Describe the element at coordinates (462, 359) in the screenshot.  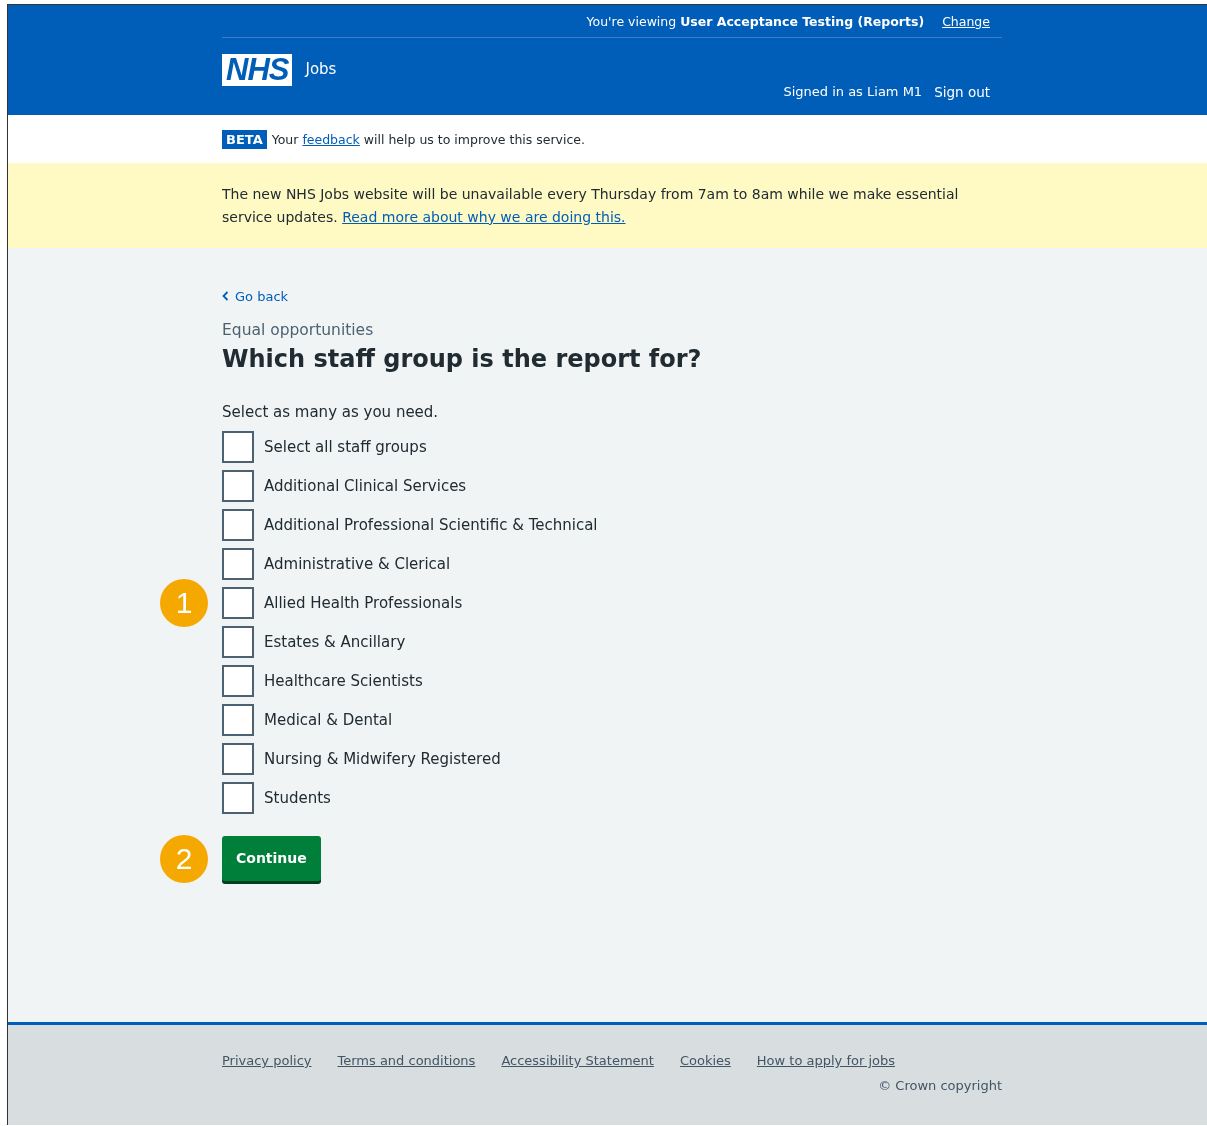
I see `page-heading: Which staff group is the report for?` at that location.